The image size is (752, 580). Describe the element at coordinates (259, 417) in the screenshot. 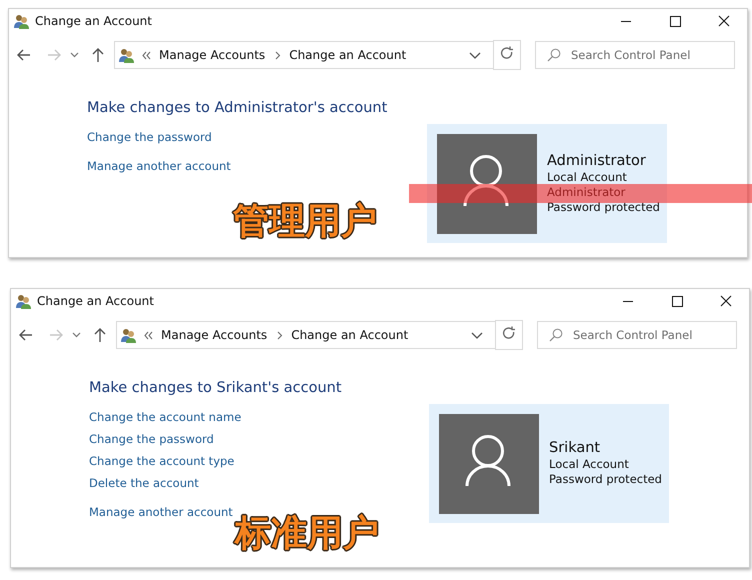

I see `action-link: Change the account name` at that location.